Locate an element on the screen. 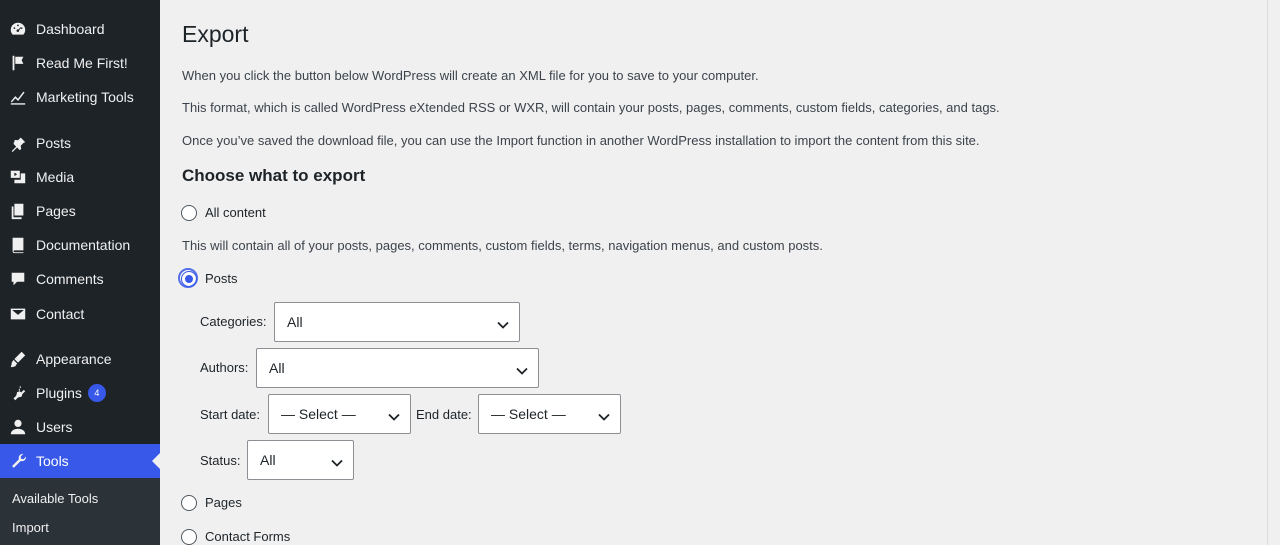 The width and height of the screenshot is (1280, 545). pages-label: Pages is located at coordinates (223, 502).